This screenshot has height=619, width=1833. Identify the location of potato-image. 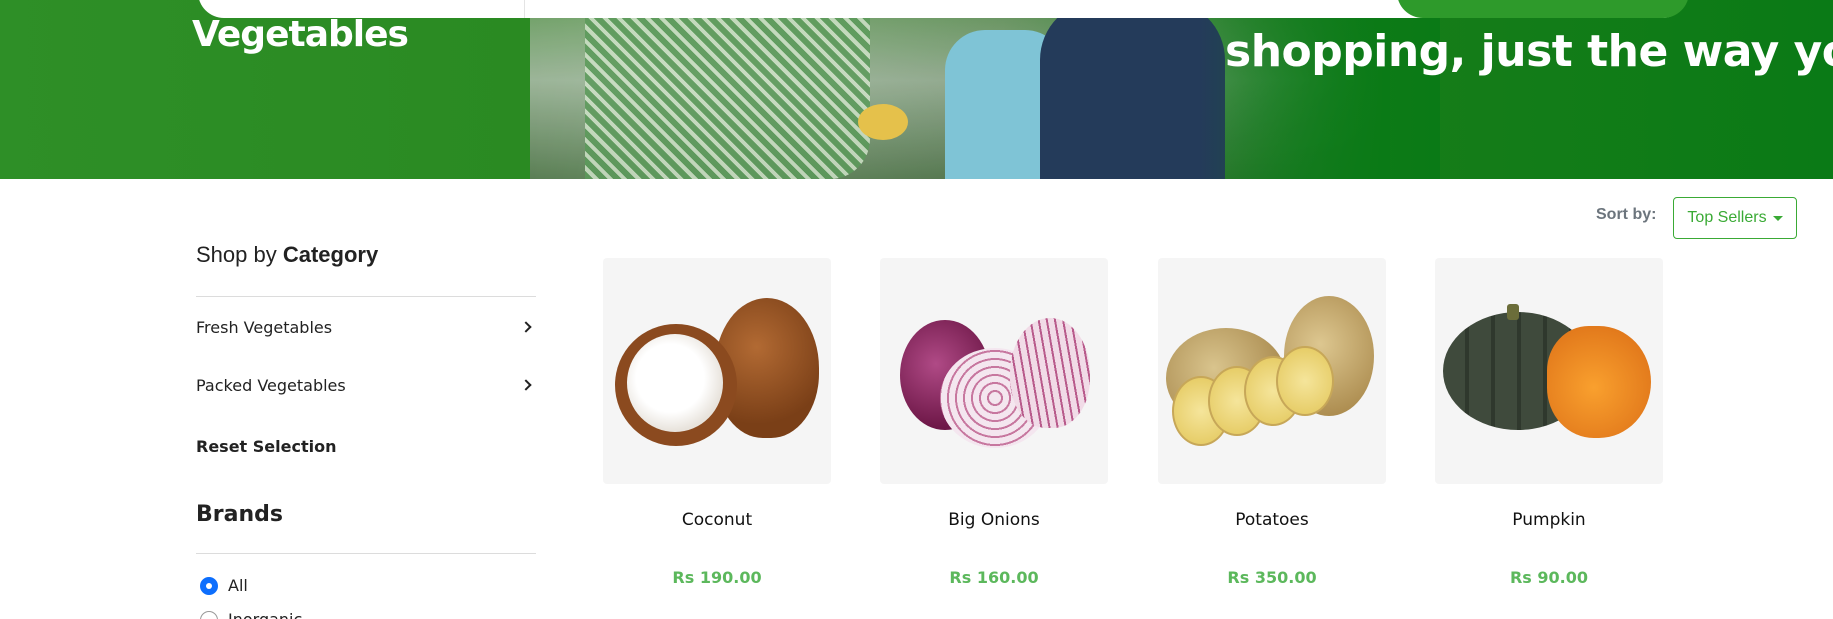
(1272, 371).